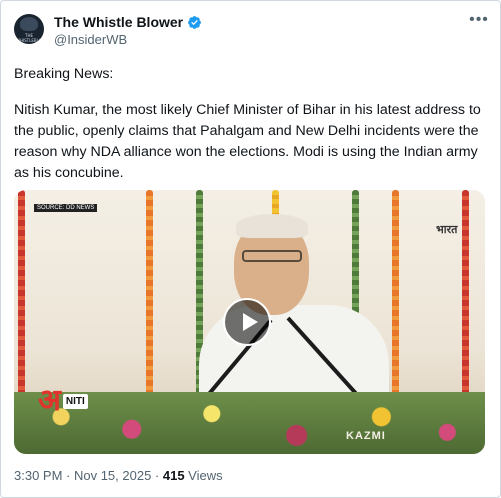  Describe the element at coordinates (49, 400) in the screenshot. I see `logo-mark: अ` at that location.